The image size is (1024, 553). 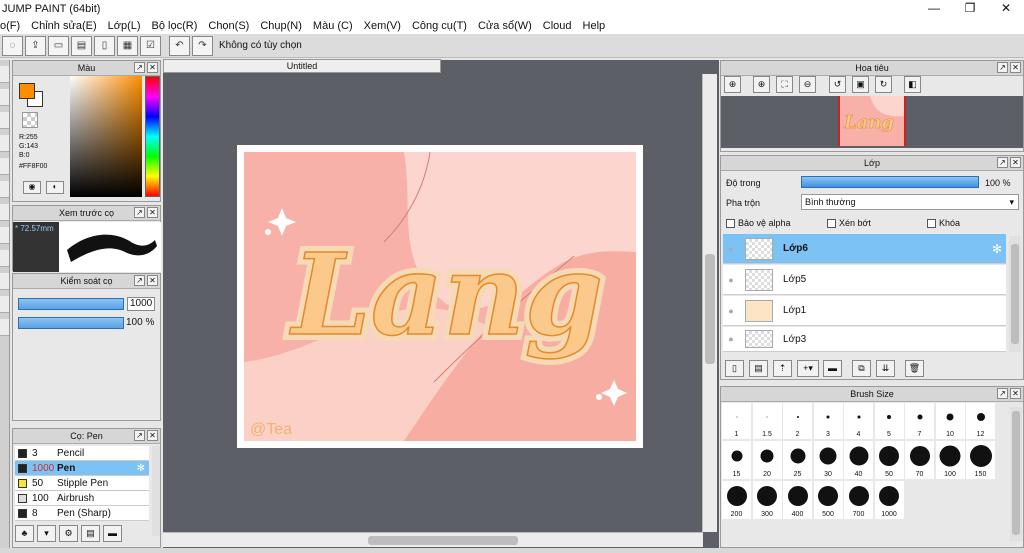 I want to click on document-tab: Untitled, so click(x=302, y=66).